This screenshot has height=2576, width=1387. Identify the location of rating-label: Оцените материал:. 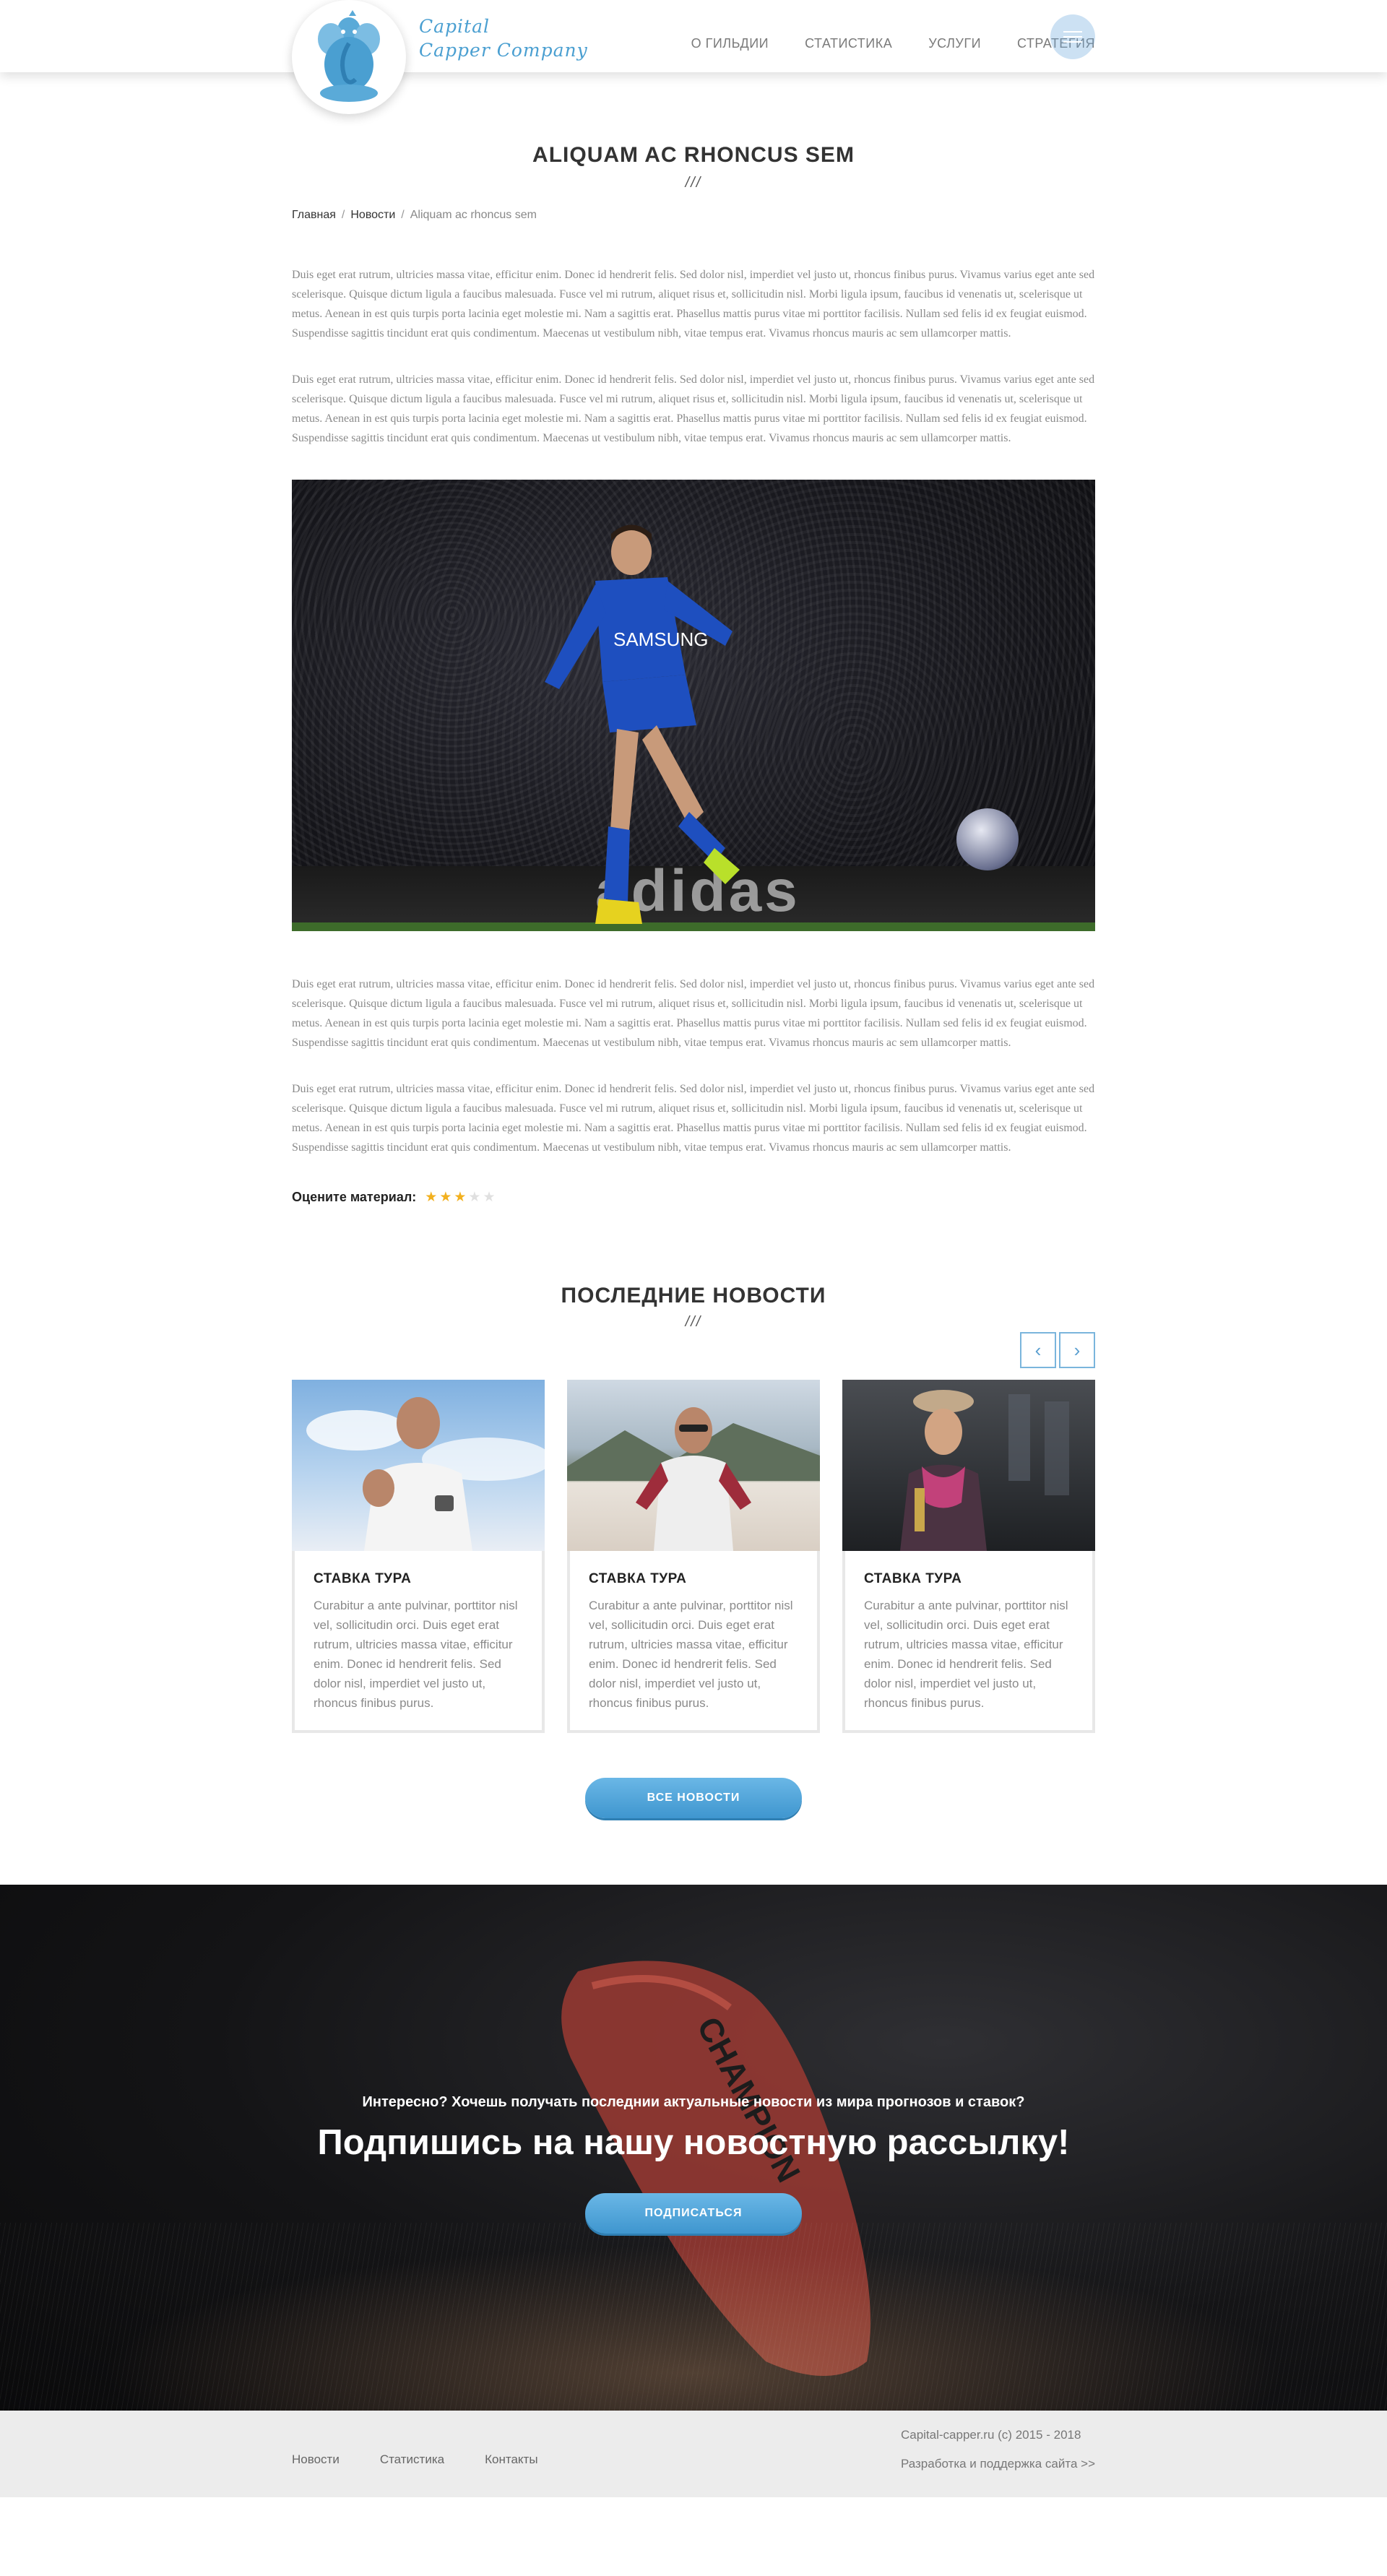
(354, 1197).